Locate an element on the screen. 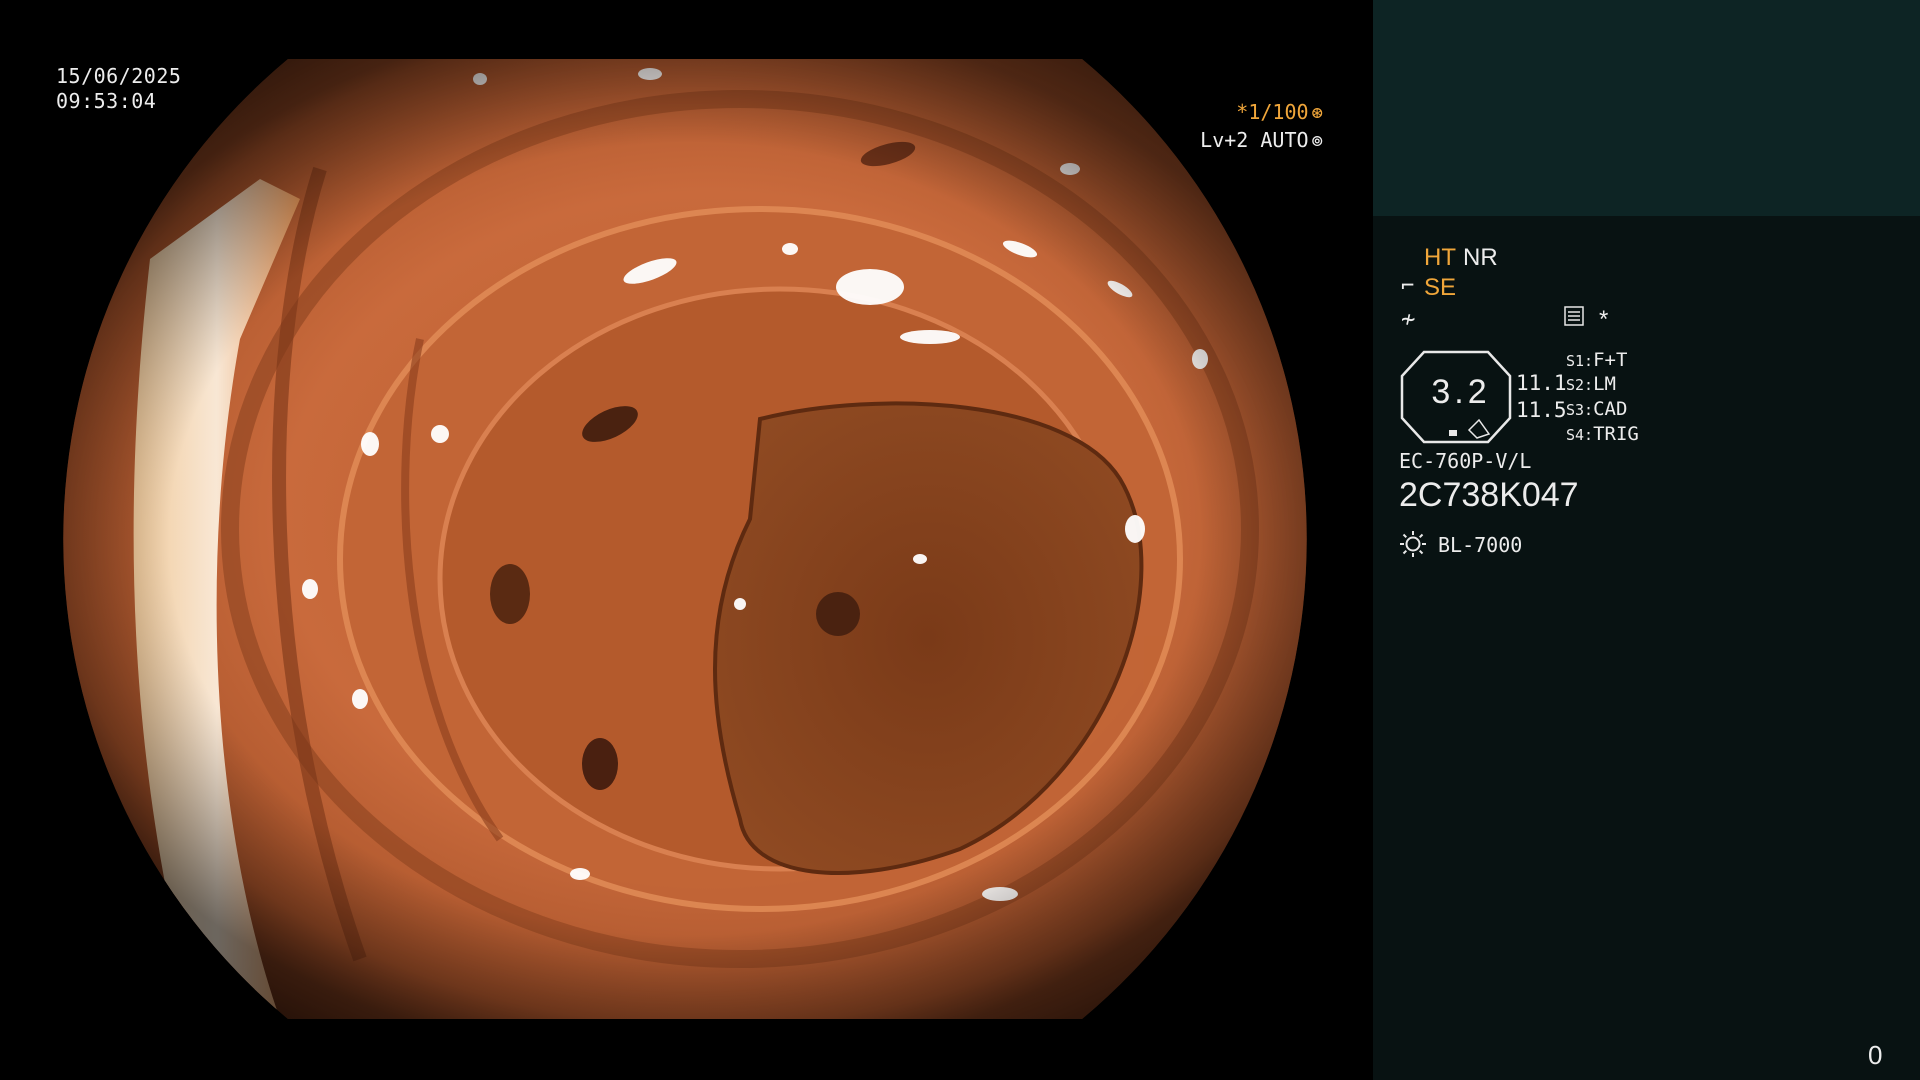 Image resolution: width=1920 pixels, height=1080 pixels. value-2: 11.5 is located at coordinates (1541, 410).